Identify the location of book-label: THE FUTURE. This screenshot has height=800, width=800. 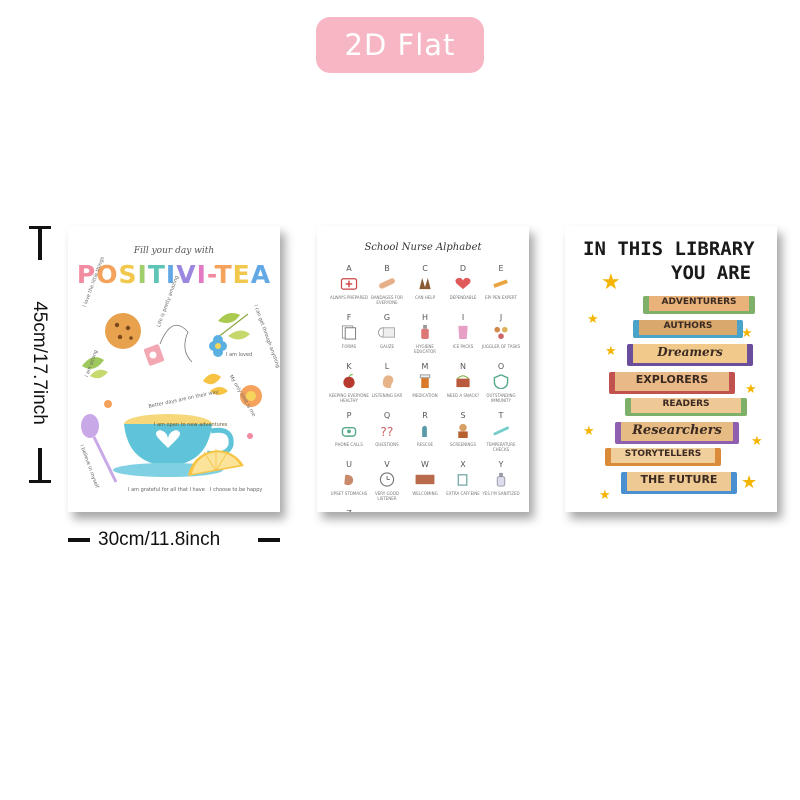
(679, 479).